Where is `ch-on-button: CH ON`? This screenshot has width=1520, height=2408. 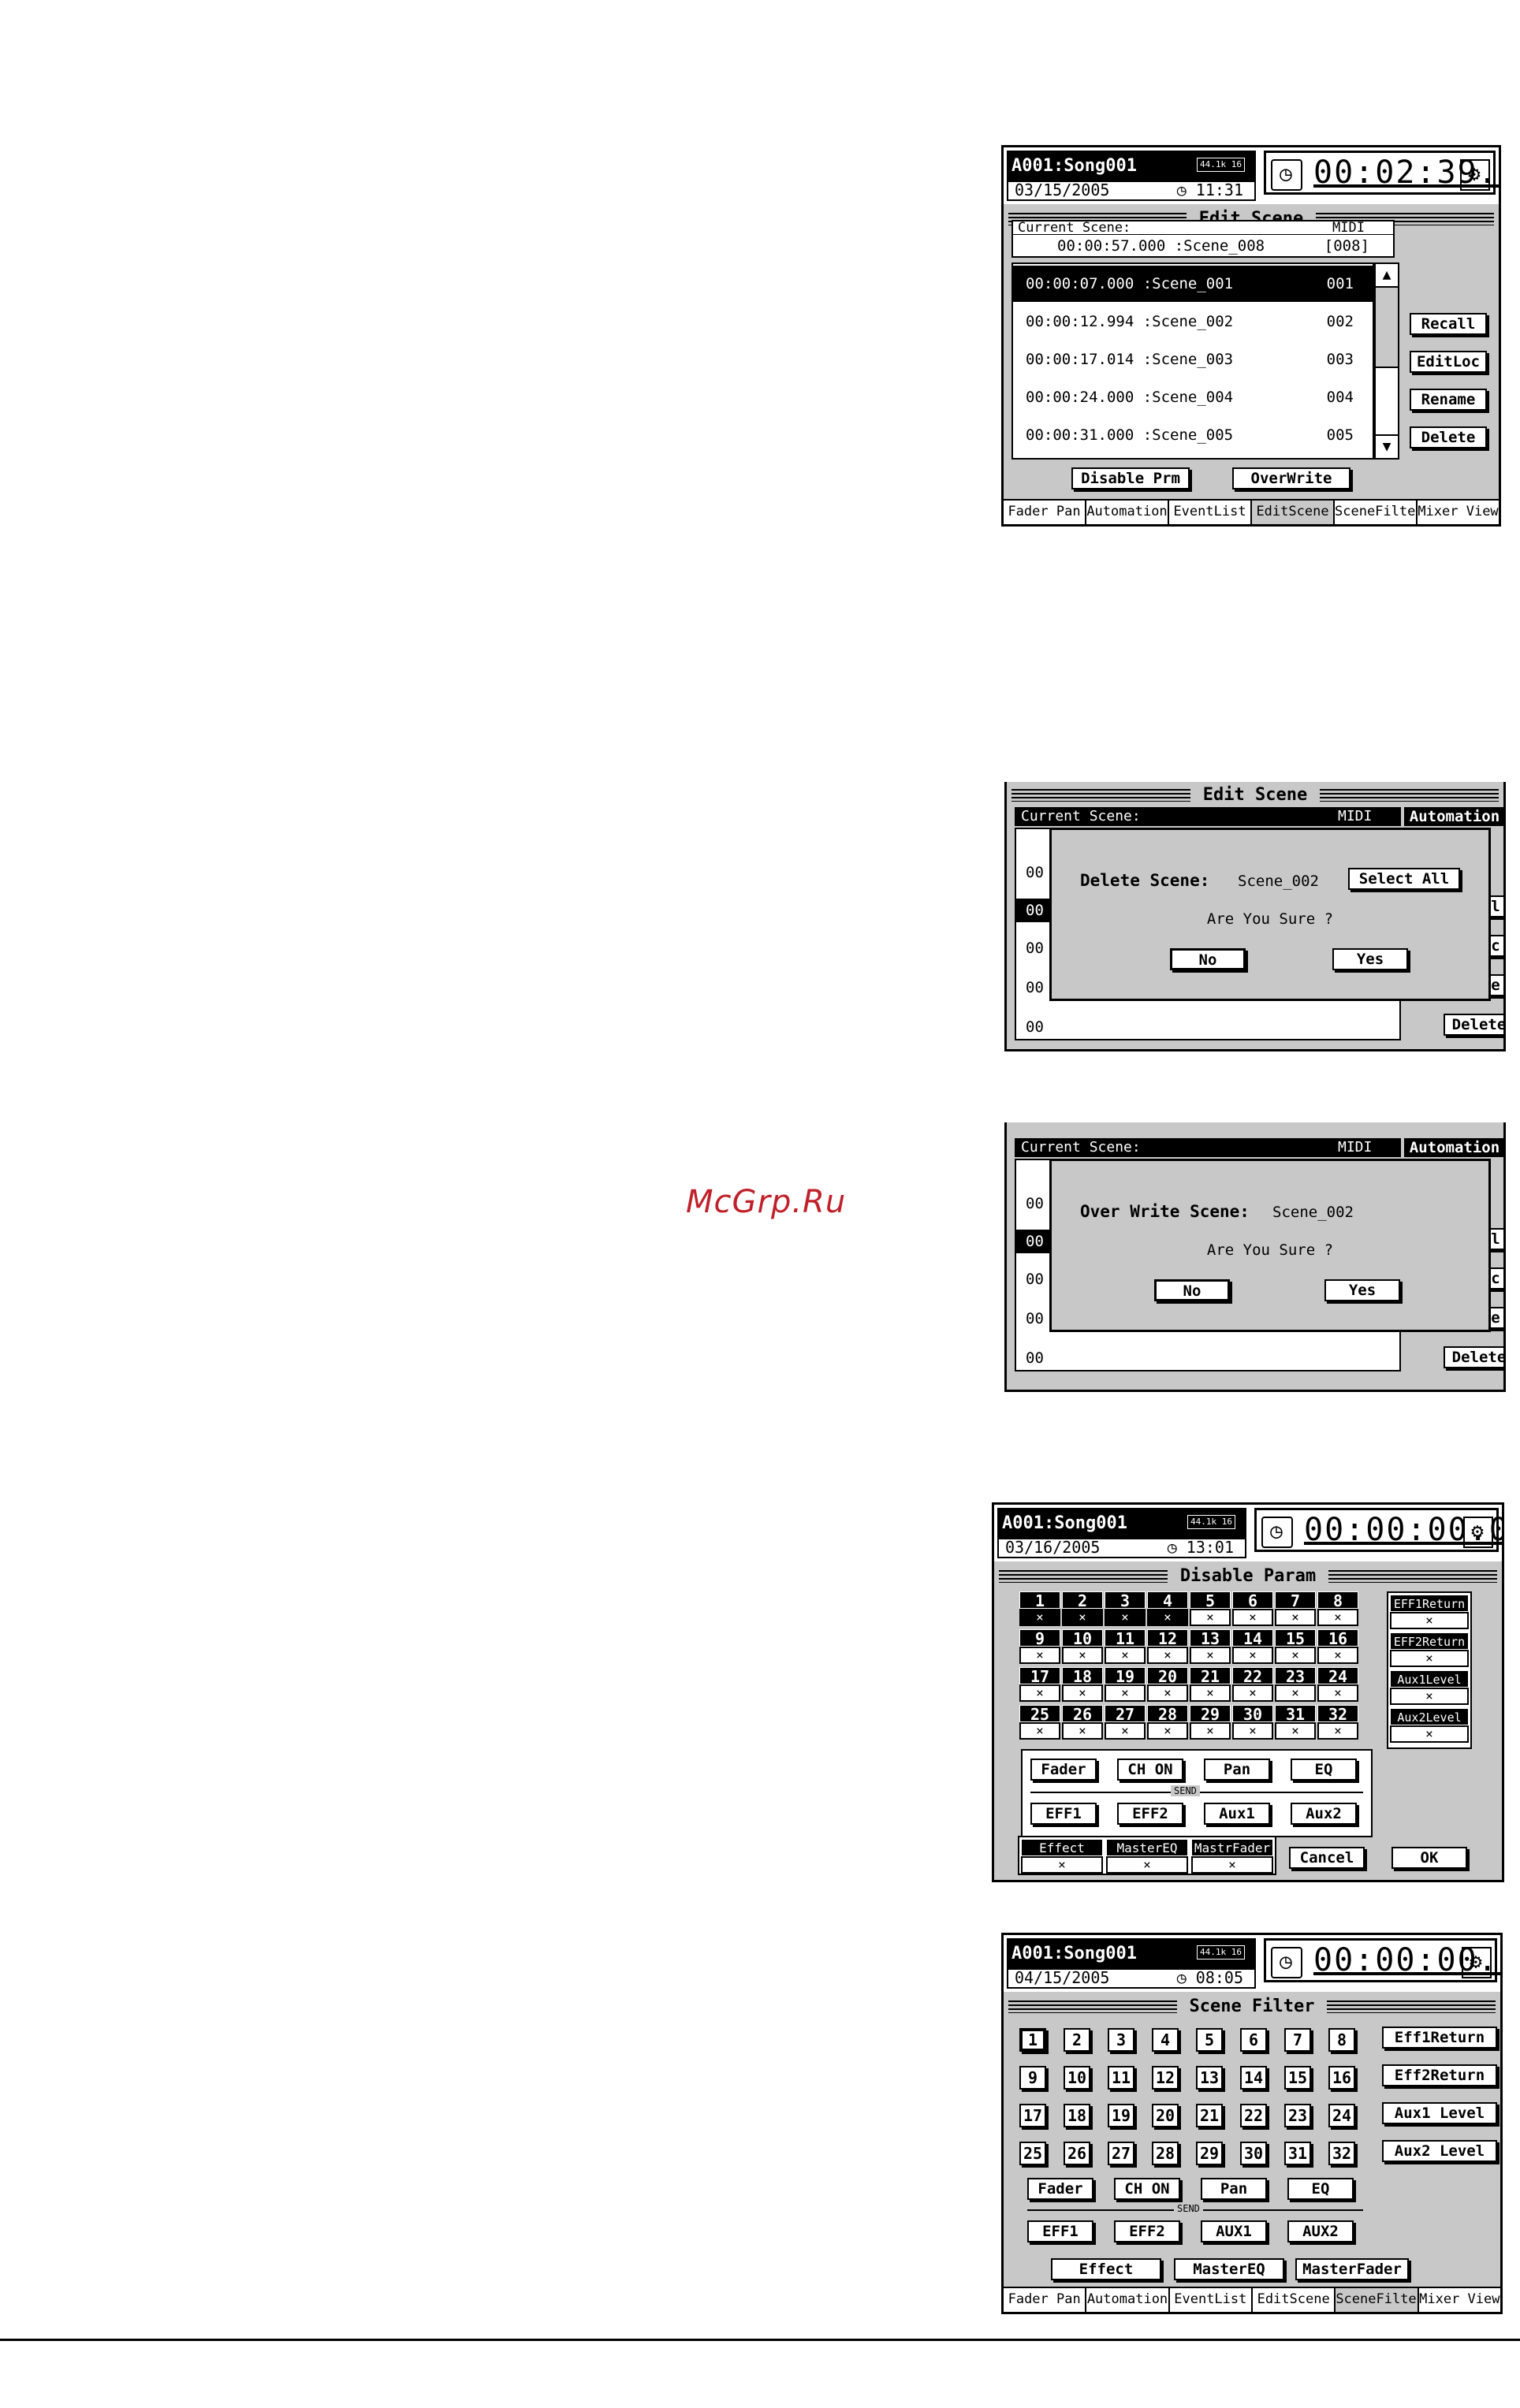 ch-on-button: CH ON is located at coordinates (1150, 1770).